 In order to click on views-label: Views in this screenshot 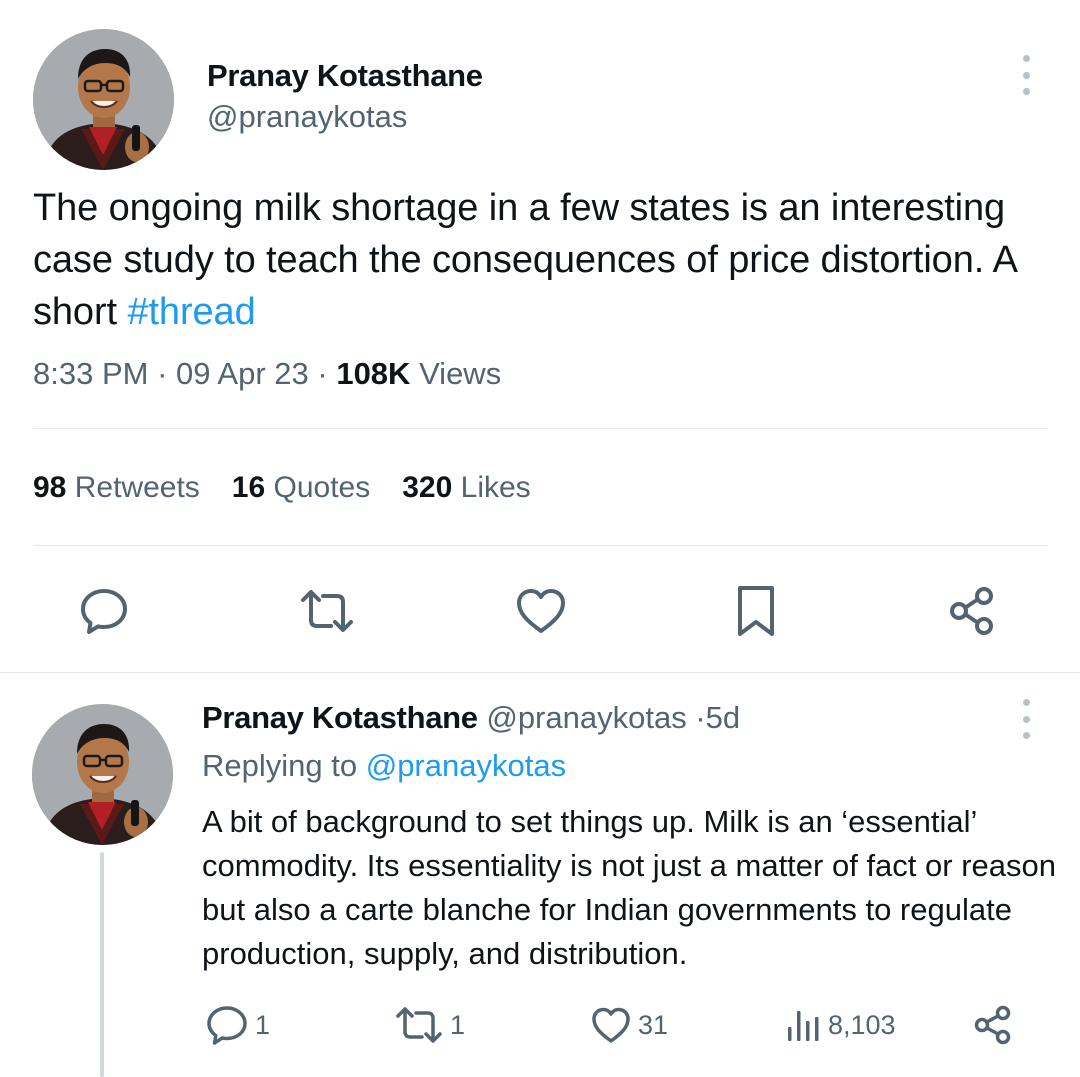, I will do `click(460, 373)`.